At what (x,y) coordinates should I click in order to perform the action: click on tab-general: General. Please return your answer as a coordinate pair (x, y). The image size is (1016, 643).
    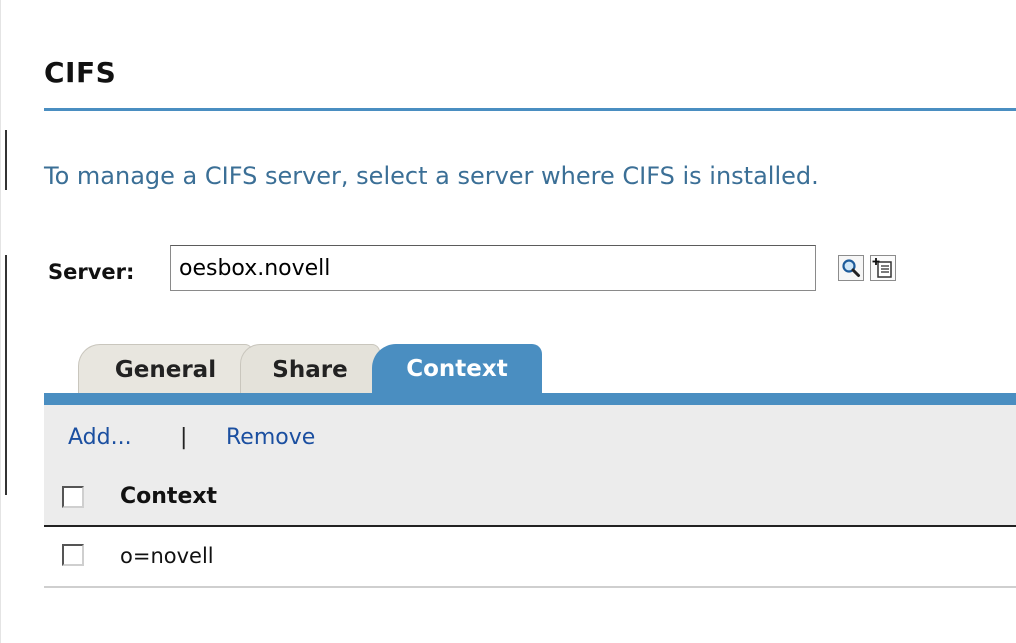
    Looking at the image, I should click on (165, 369).